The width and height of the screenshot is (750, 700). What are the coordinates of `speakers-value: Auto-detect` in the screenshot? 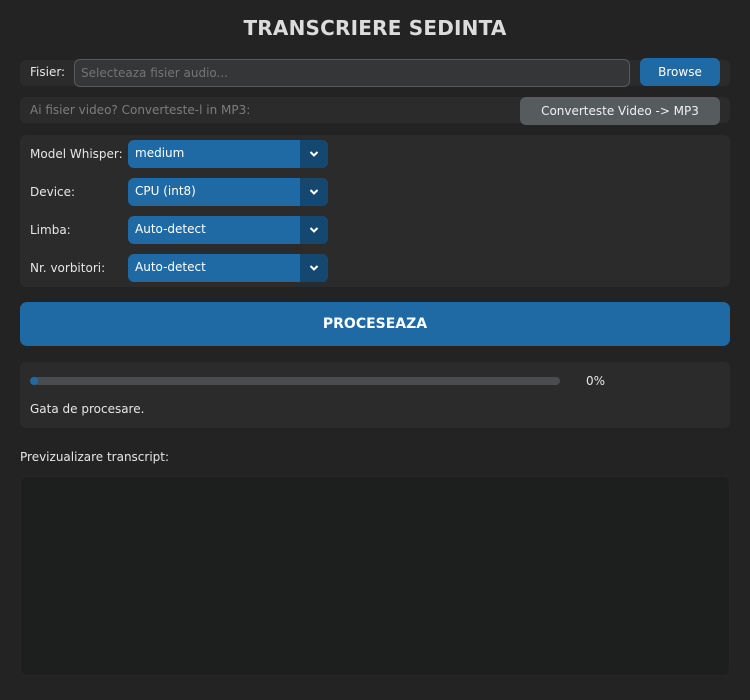 It's located at (170, 267).